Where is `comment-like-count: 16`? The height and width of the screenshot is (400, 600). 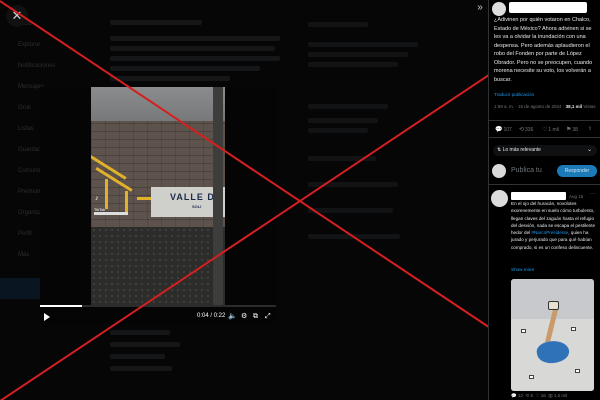
comment-like-count: 16 is located at coordinates (543, 395).